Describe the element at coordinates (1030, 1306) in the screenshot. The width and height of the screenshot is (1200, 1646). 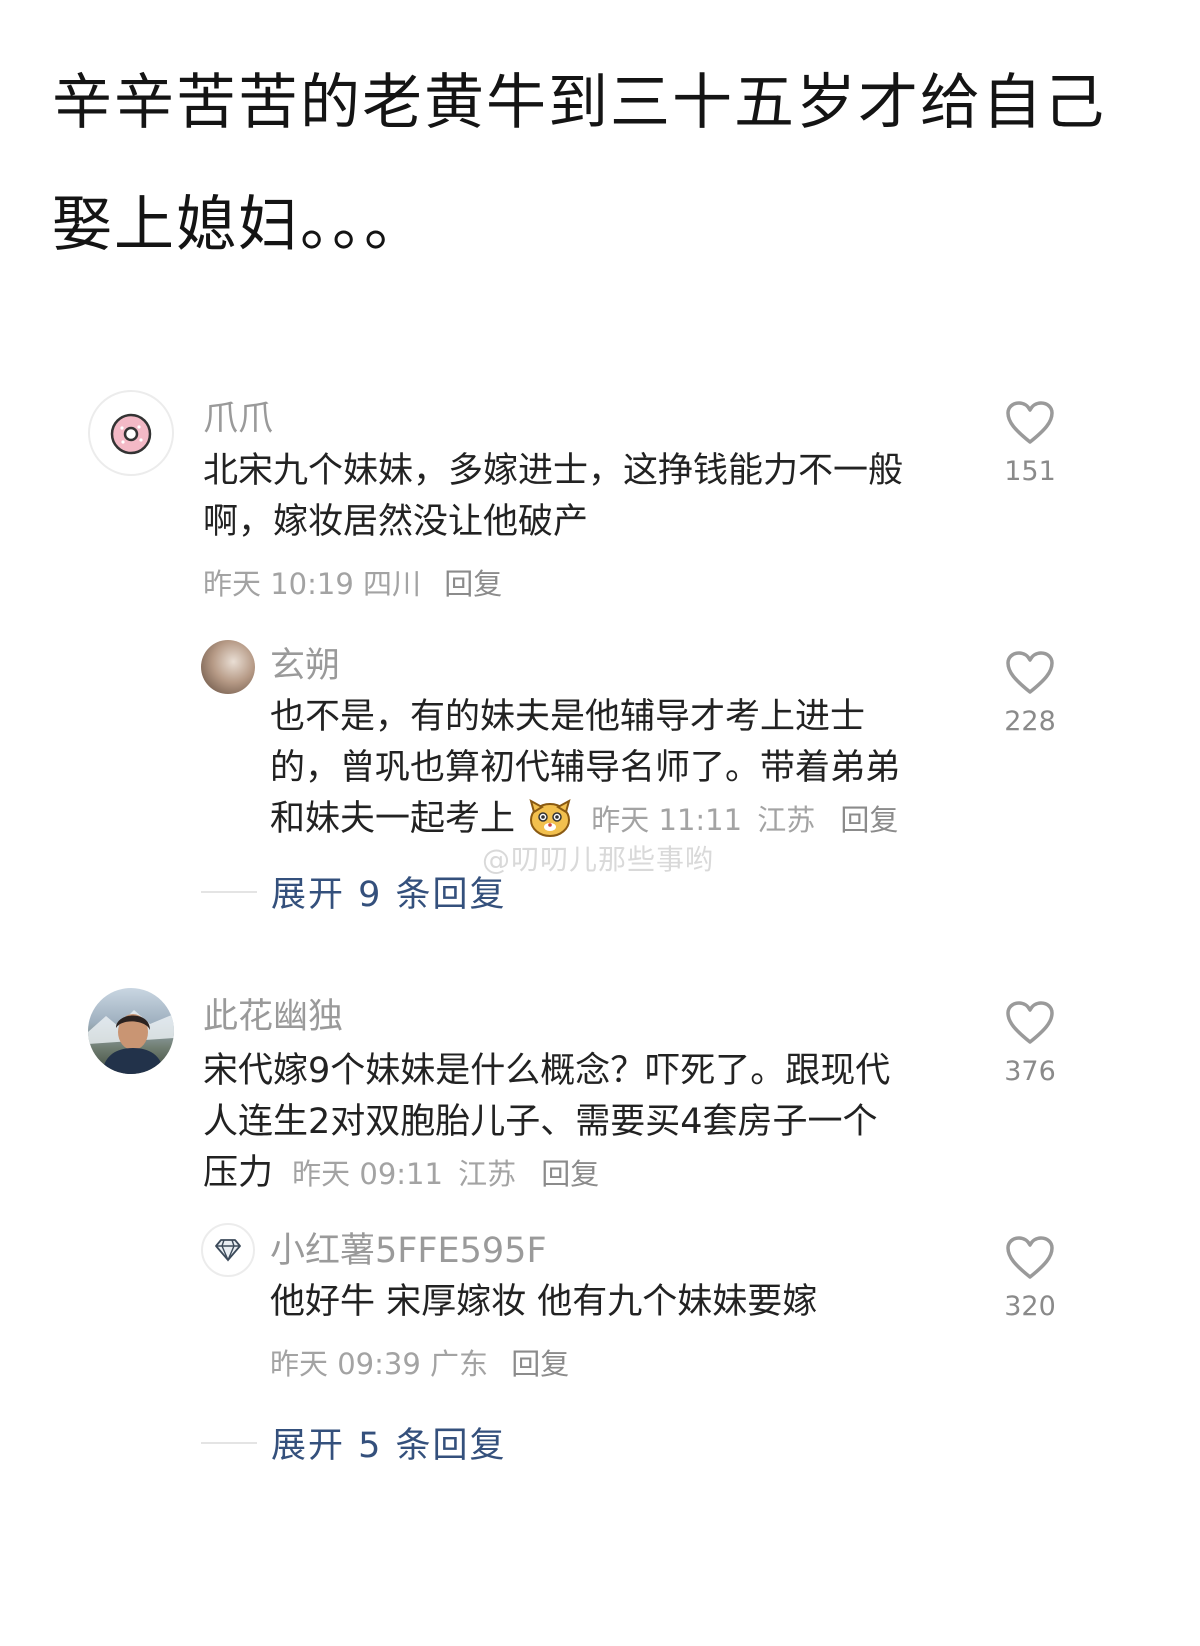
I see `like-count: 320` at that location.